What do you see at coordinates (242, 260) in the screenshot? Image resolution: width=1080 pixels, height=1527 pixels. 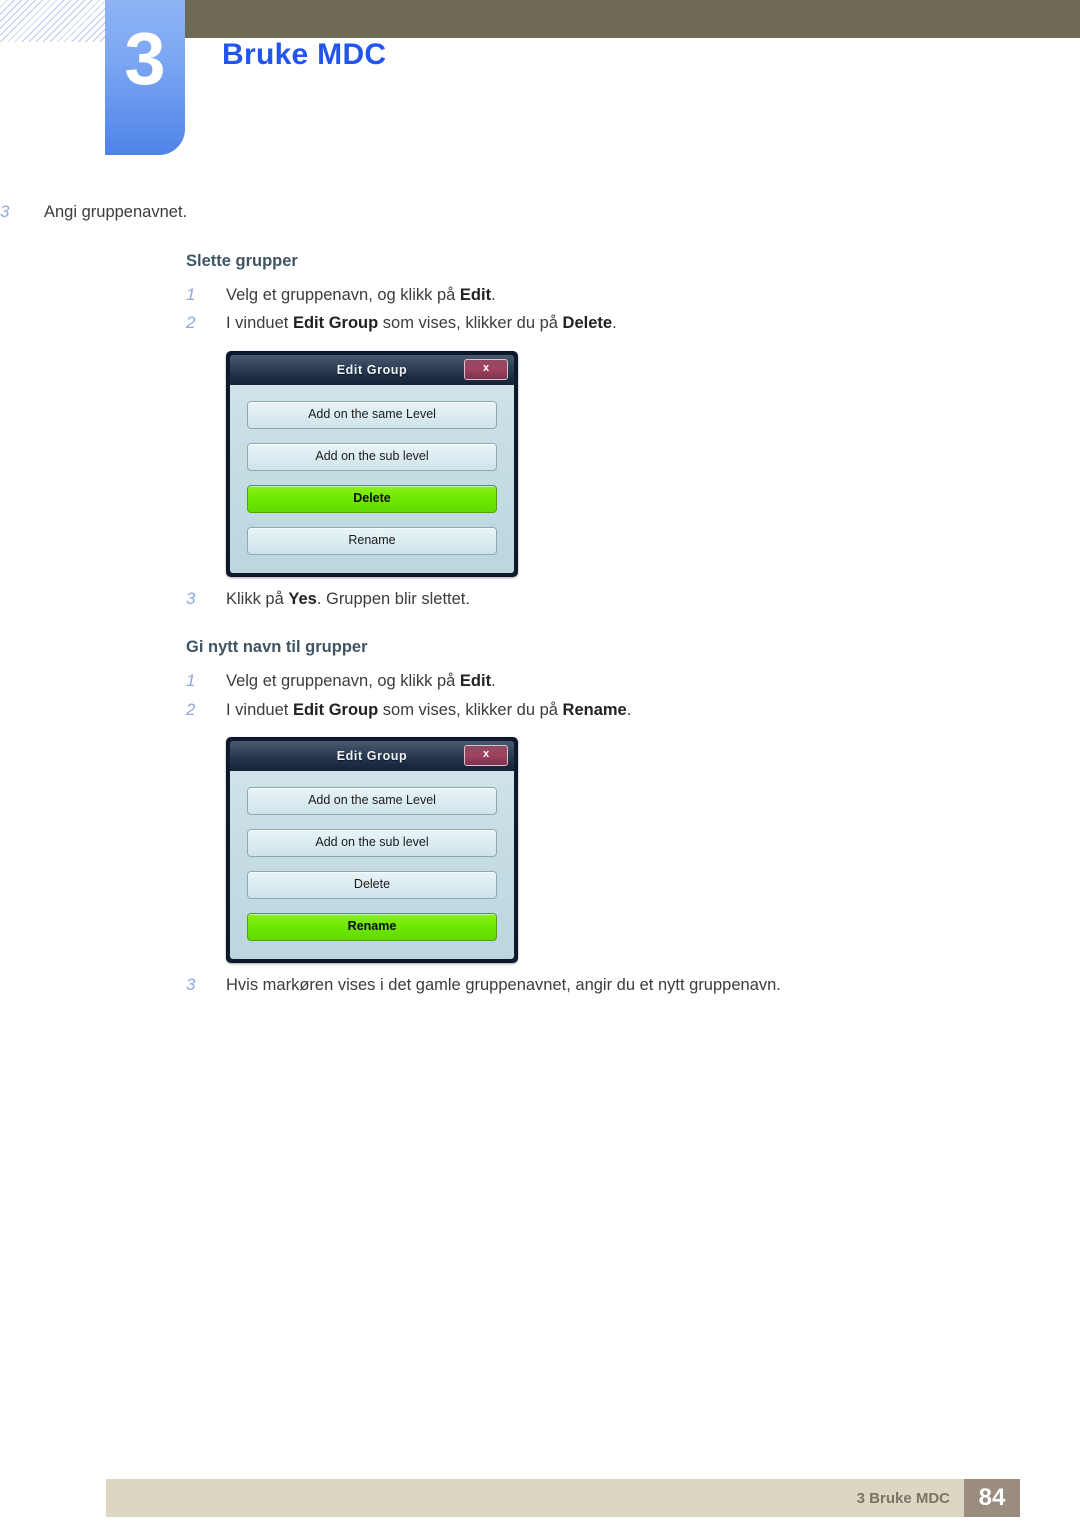 I see `section-heading-slette-grupper: Slette grupper` at bounding box center [242, 260].